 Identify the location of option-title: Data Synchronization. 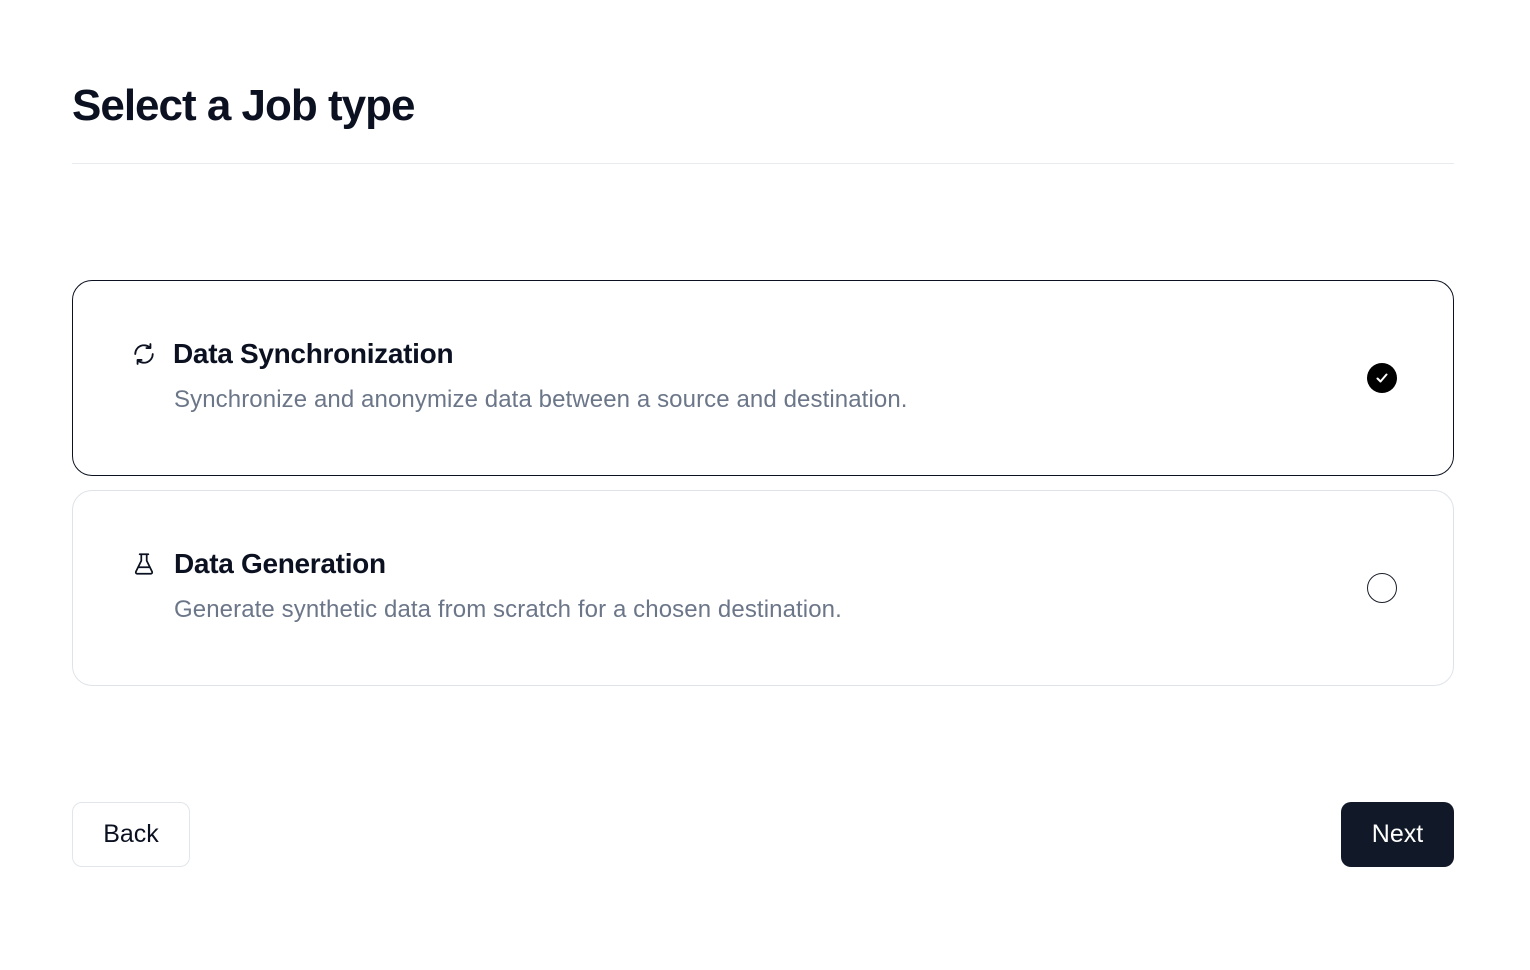
(313, 353).